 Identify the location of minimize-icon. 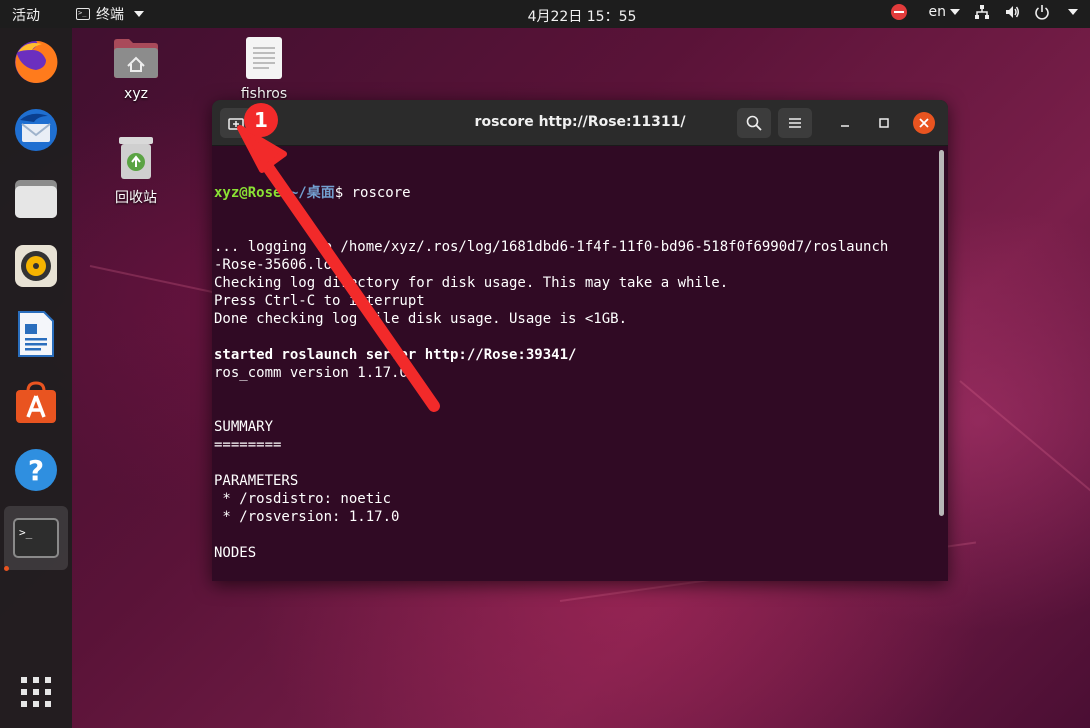
(845, 126).